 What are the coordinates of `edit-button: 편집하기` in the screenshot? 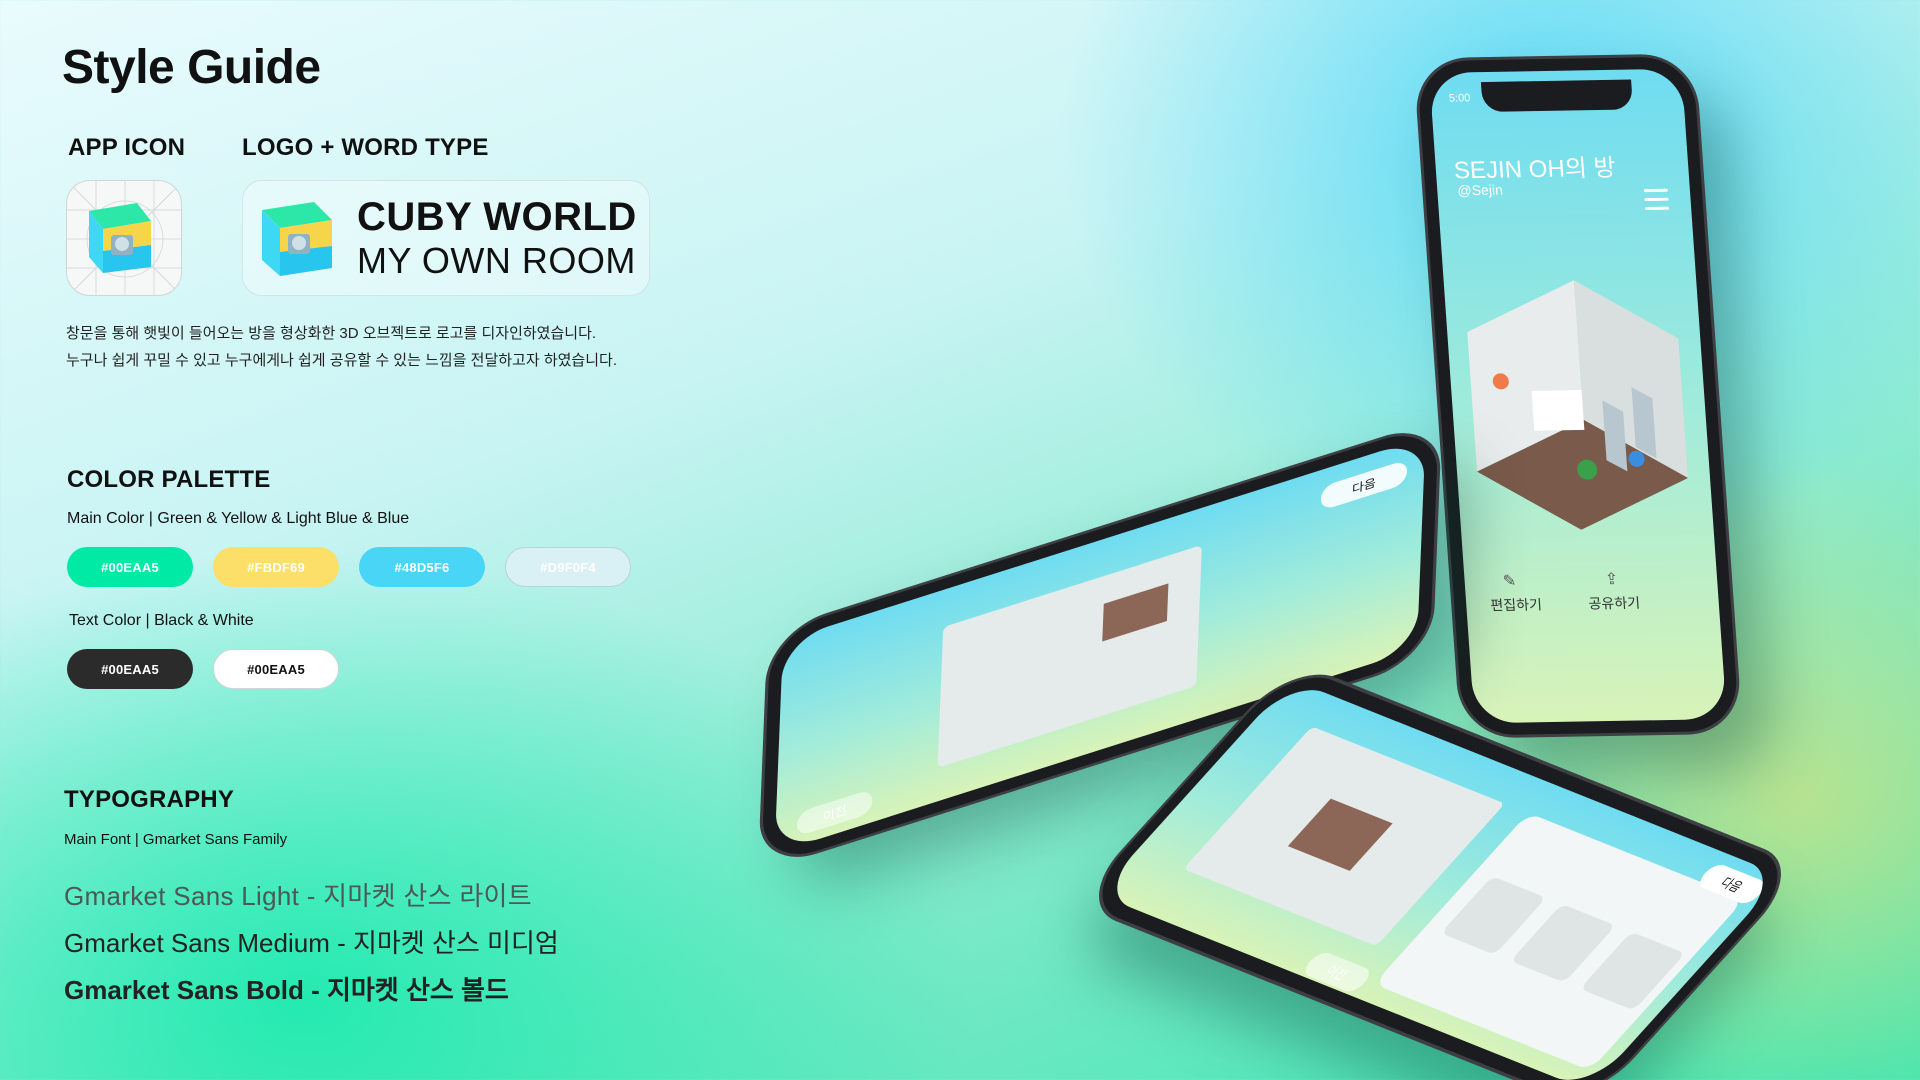 It's located at (1516, 604).